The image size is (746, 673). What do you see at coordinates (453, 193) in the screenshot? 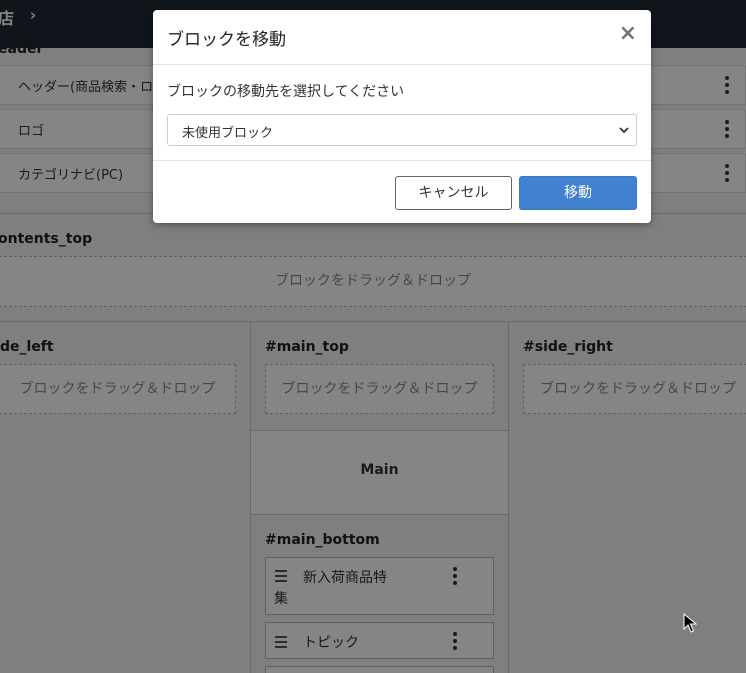
I see `cancel-button: キャンセル` at bounding box center [453, 193].